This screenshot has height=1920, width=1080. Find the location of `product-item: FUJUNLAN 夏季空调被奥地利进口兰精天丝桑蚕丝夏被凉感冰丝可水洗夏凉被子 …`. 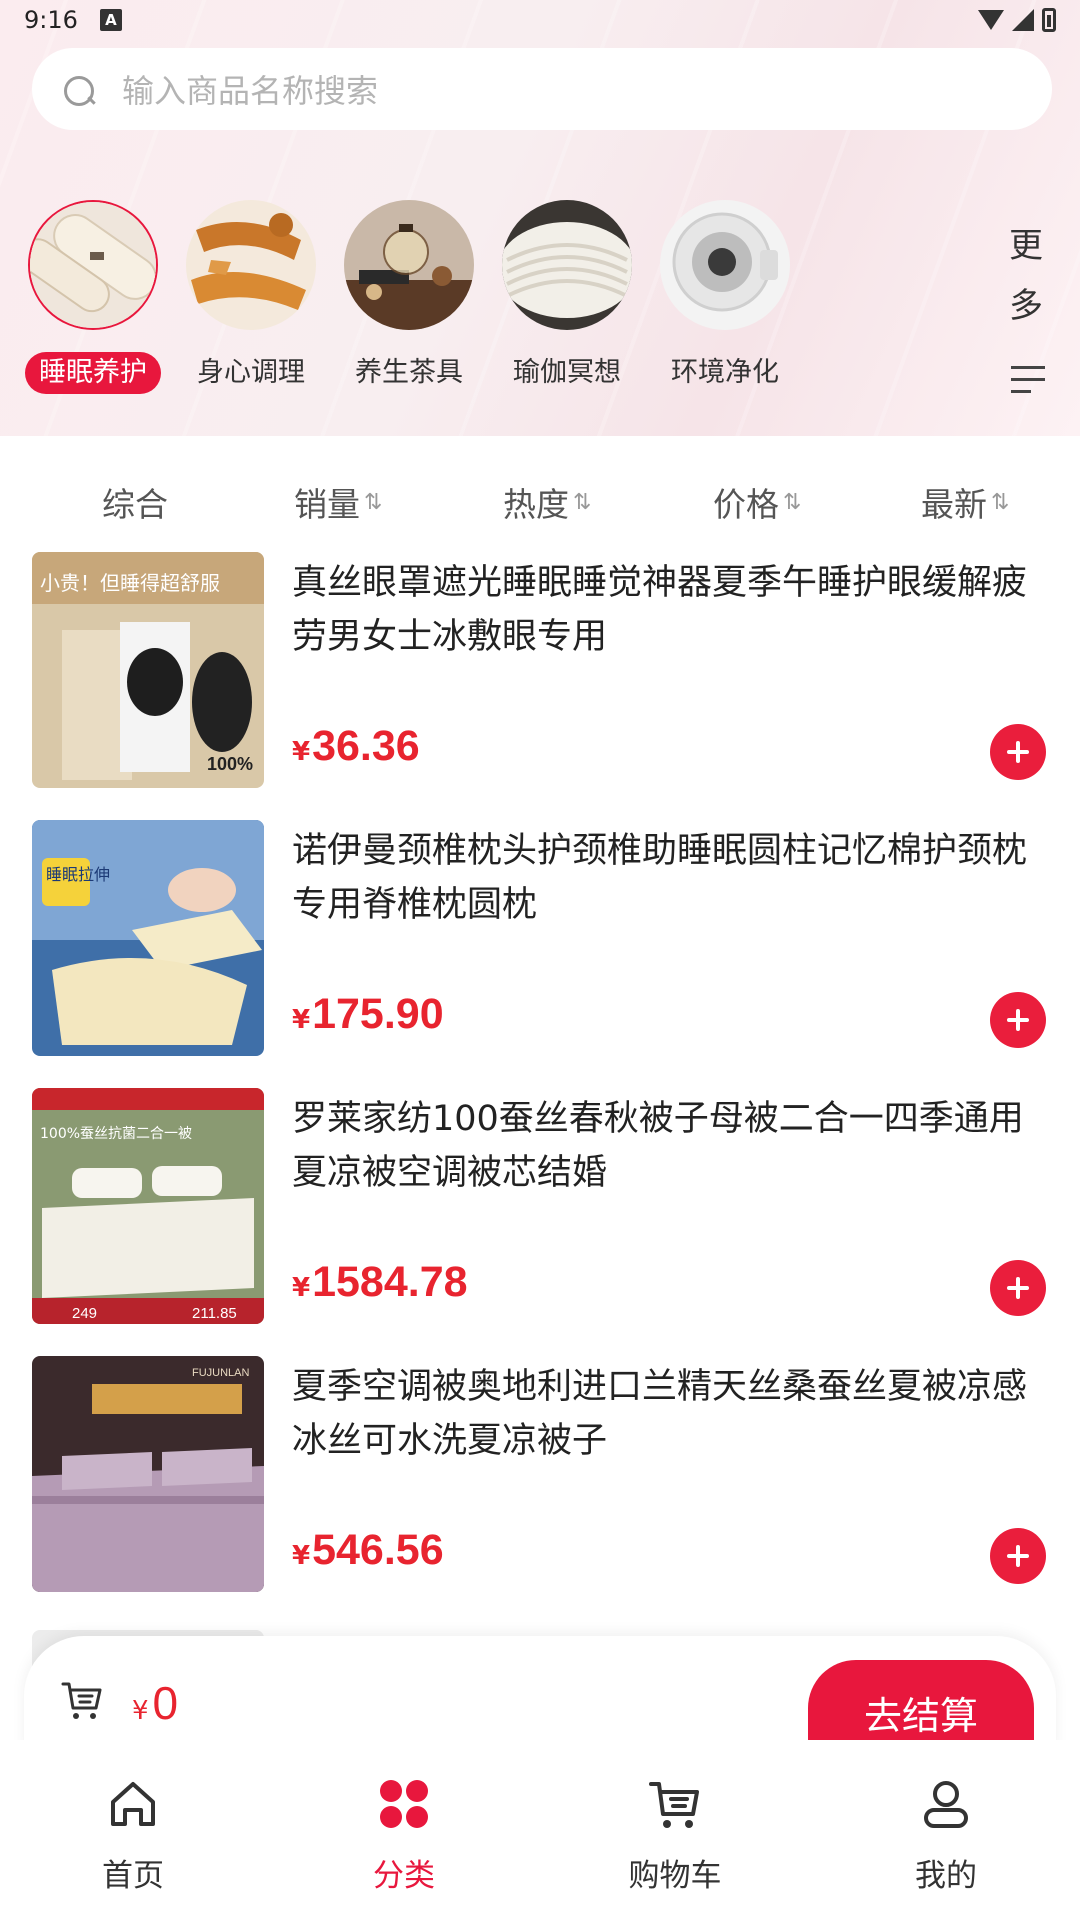

product-item: FUJUNLAN 夏季空调被奥地利进口兰精天丝桑蚕丝夏被凉感冰丝可水洗夏凉被子 … is located at coordinates (542, 1474).